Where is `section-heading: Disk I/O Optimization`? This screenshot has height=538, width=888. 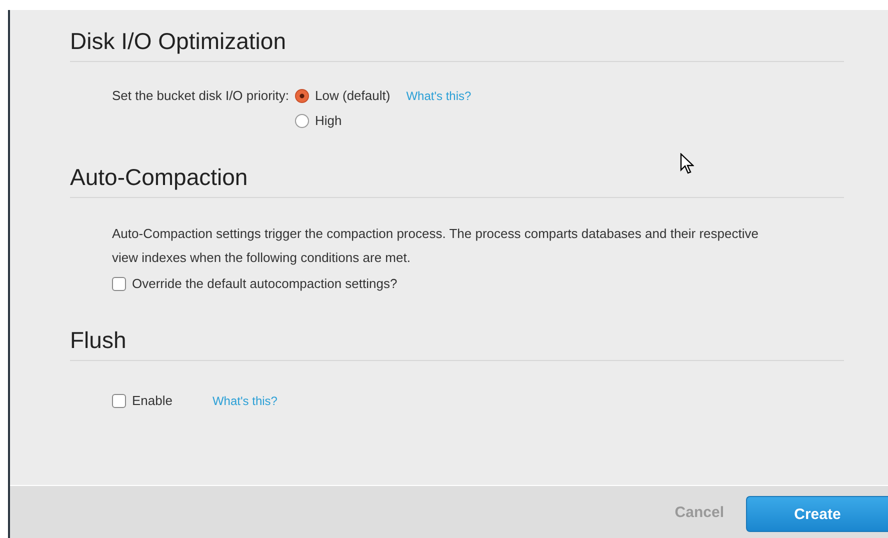
section-heading: Disk I/O Optimization is located at coordinates (457, 43).